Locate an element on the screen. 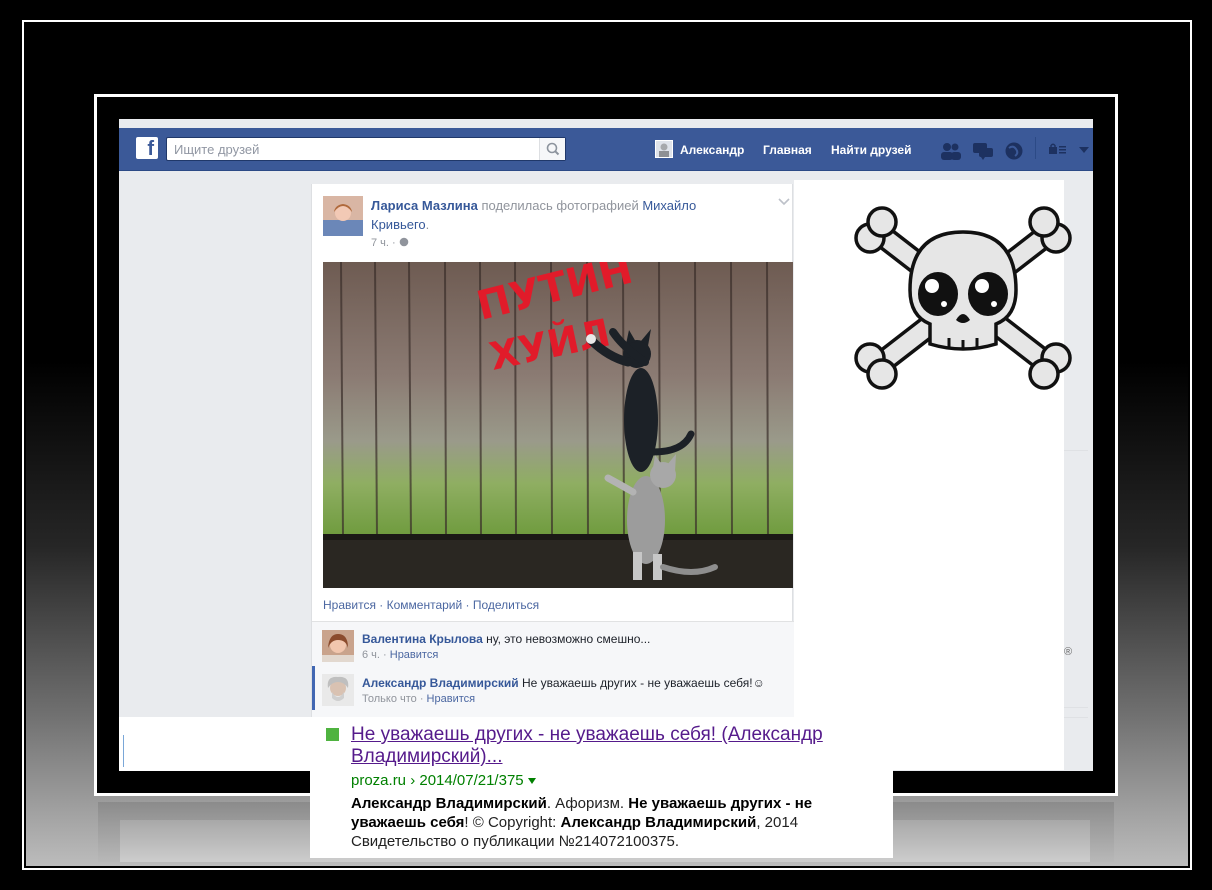  search-button is located at coordinates (552, 149).